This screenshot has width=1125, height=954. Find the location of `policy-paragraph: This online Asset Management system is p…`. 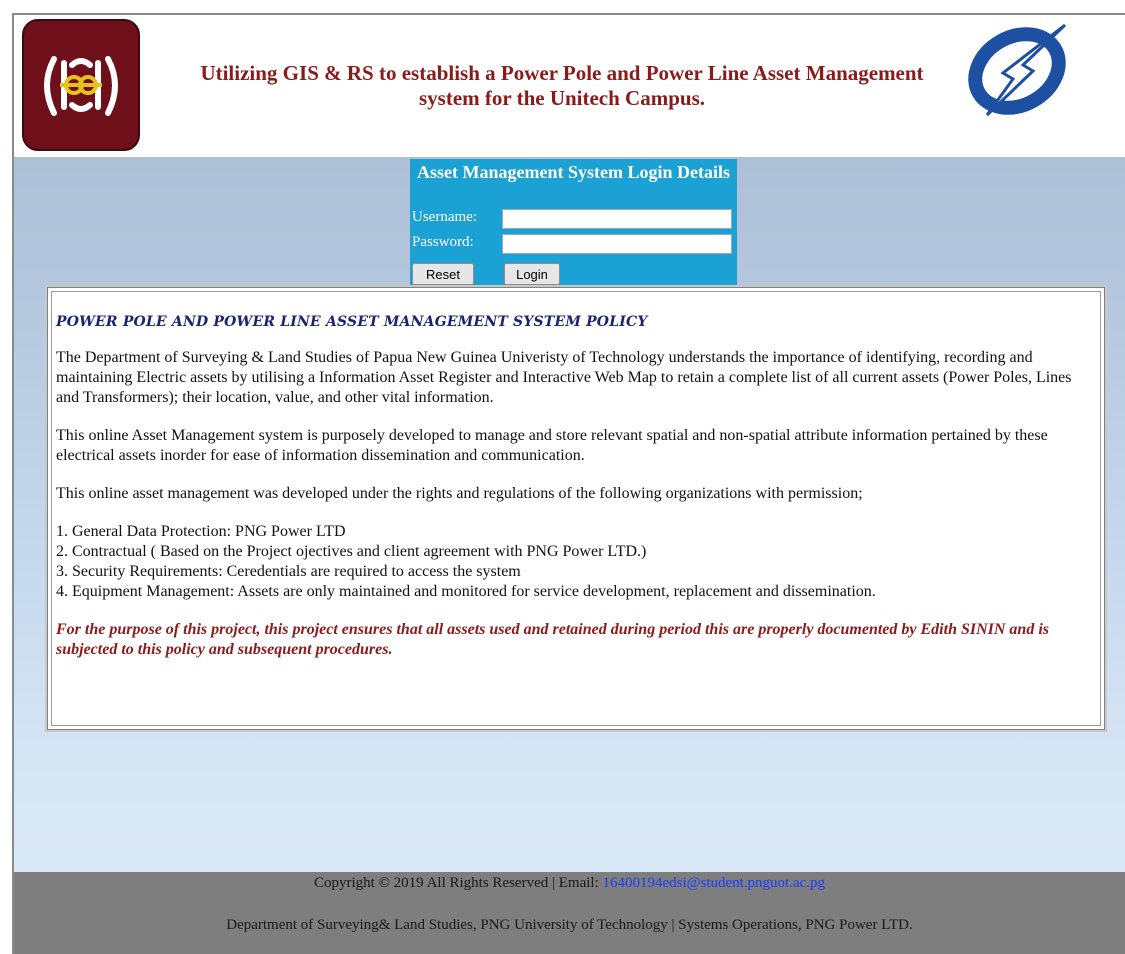

policy-paragraph: This online Asset Management system is p… is located at coordinates (552, 445).